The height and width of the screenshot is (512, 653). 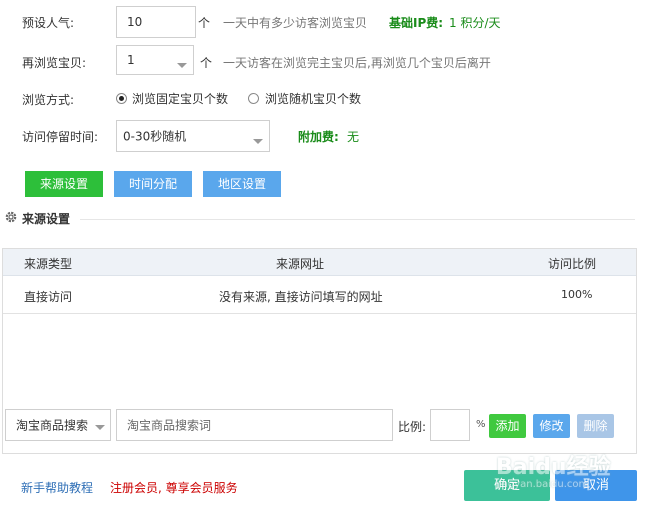 I want to click on keyword-input: 淘宝商品搜索词, so click(x=254, y=425).